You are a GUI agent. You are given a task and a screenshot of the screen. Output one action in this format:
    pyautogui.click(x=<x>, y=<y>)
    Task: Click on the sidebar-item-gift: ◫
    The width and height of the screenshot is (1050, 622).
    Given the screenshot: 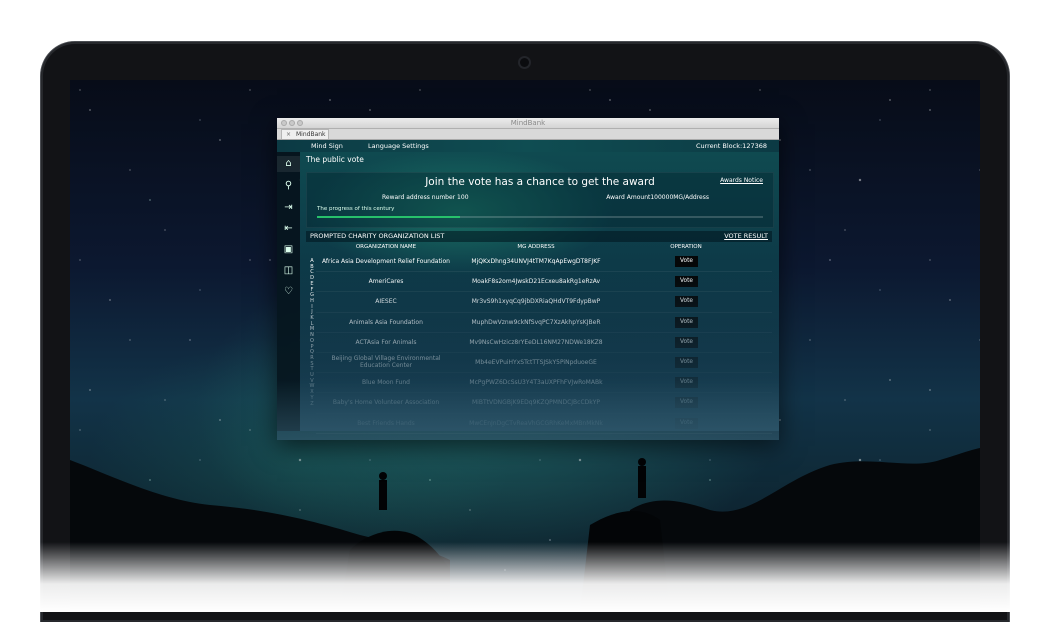 What is the action you would take?
    pyautogui.click(x=288, y=271)
    